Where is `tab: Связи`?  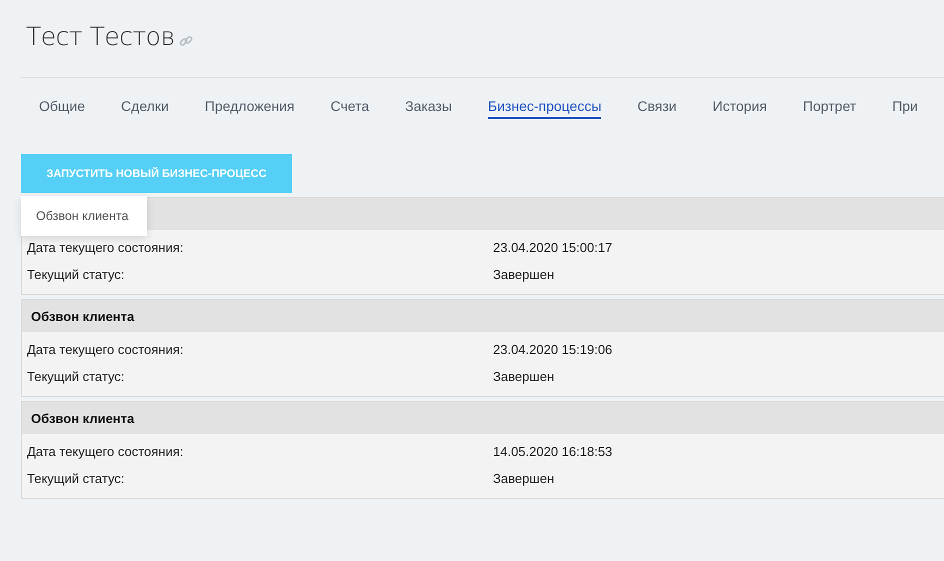 tab: Связи is located at coordinates (657, 107).